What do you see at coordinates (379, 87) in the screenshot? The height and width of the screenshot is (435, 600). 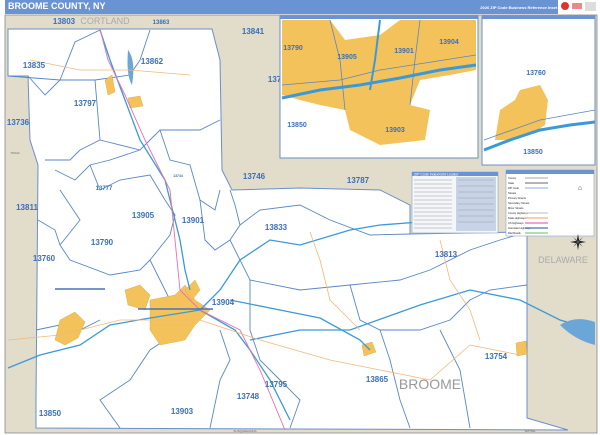 I see `inset-binghamton: 13790 13905 13901 13904 13850 13903` at bounding box center [379, 87].